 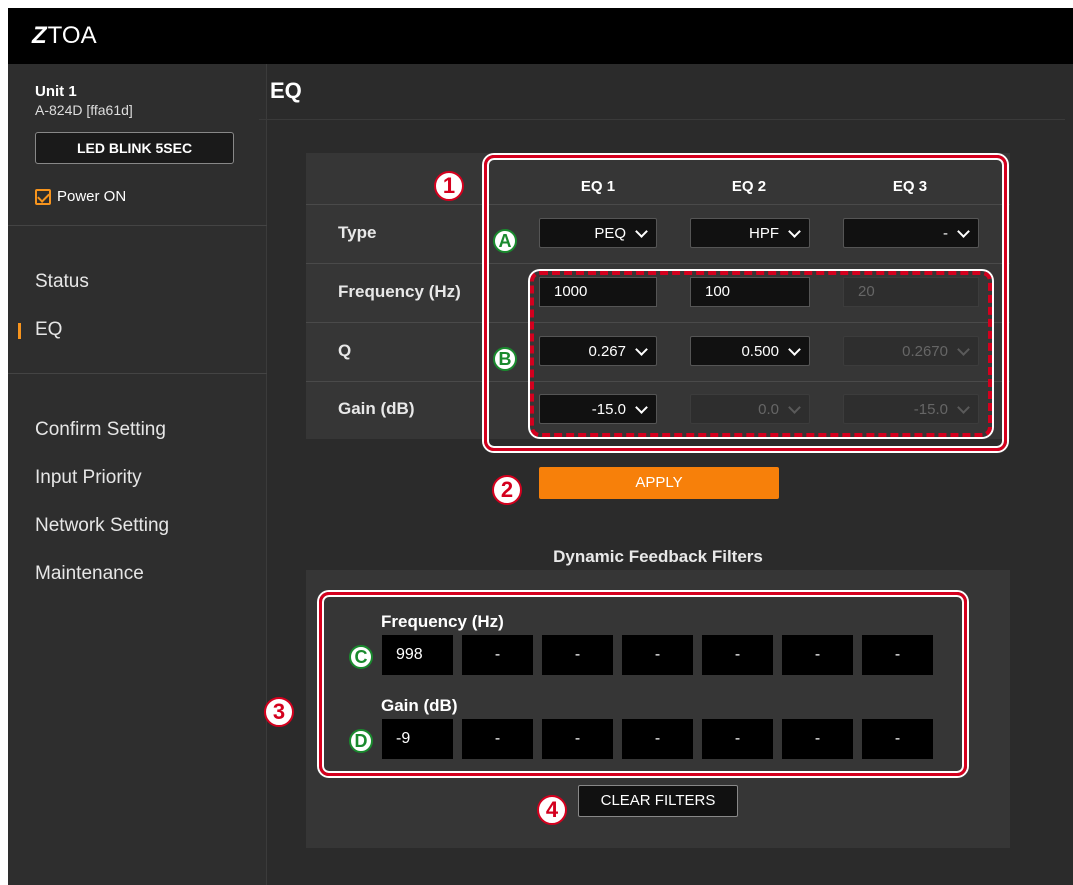 I want to click on apply-button: APPLY, so click(x=659, y=483).